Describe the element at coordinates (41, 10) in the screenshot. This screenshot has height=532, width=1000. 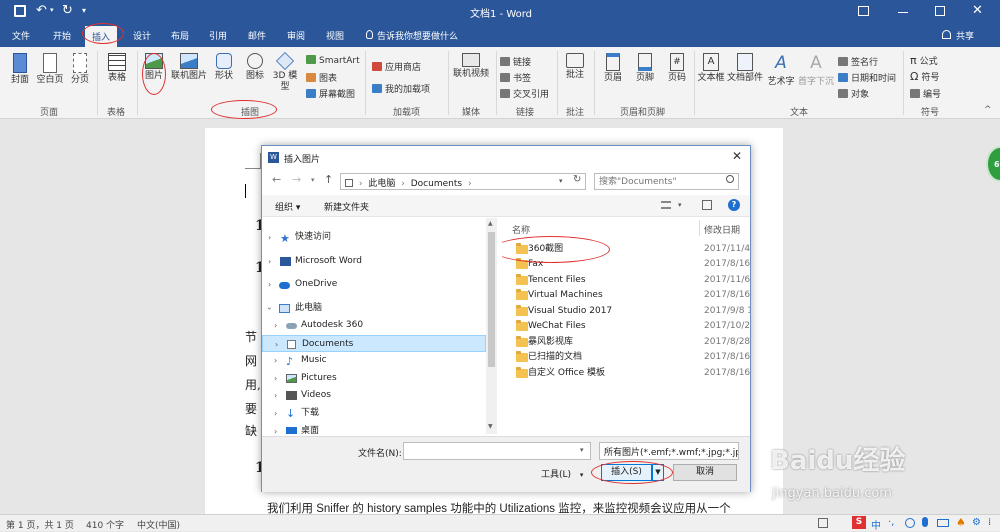
I see `undo-icon: ↶` at that location.